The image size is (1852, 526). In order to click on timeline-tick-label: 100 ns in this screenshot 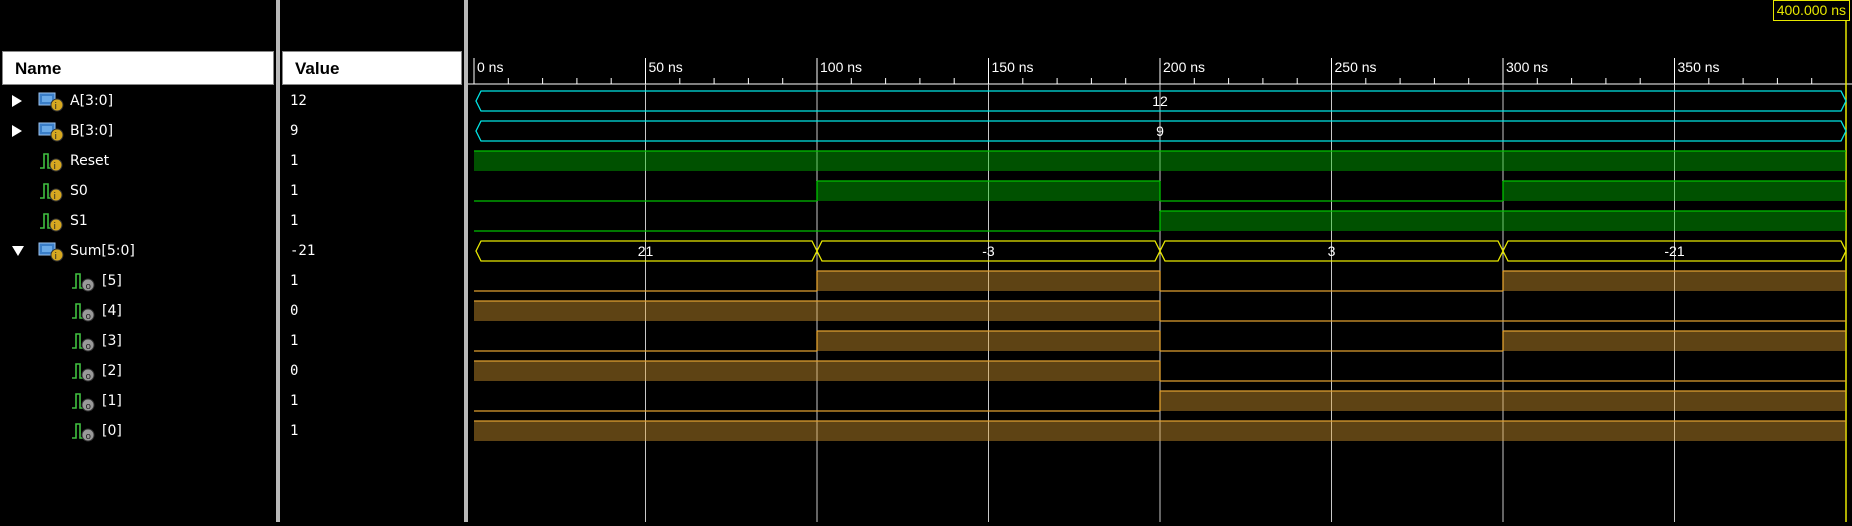, I will do `click(841, 67)`.